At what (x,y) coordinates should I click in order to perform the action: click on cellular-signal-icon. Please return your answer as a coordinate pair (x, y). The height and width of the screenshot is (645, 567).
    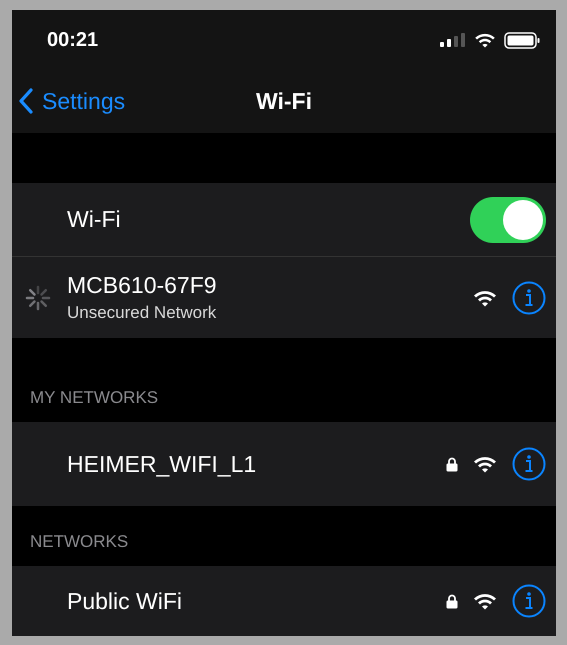
    Looking at the image, I should click on (453, 40).